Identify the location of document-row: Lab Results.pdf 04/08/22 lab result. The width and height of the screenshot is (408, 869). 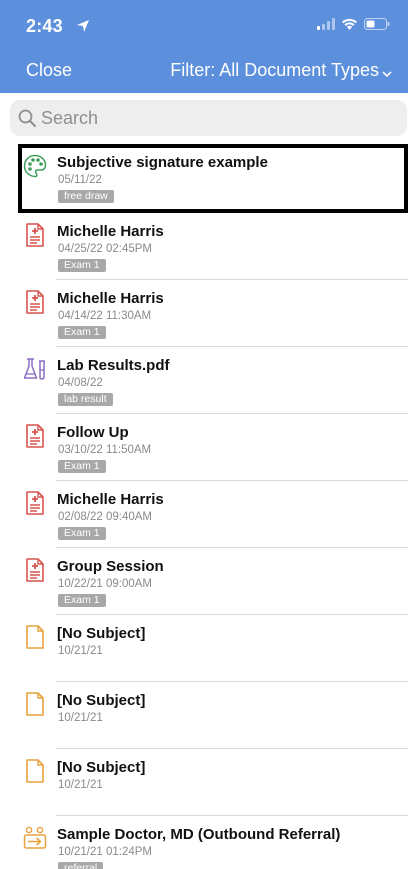
(204, 380).